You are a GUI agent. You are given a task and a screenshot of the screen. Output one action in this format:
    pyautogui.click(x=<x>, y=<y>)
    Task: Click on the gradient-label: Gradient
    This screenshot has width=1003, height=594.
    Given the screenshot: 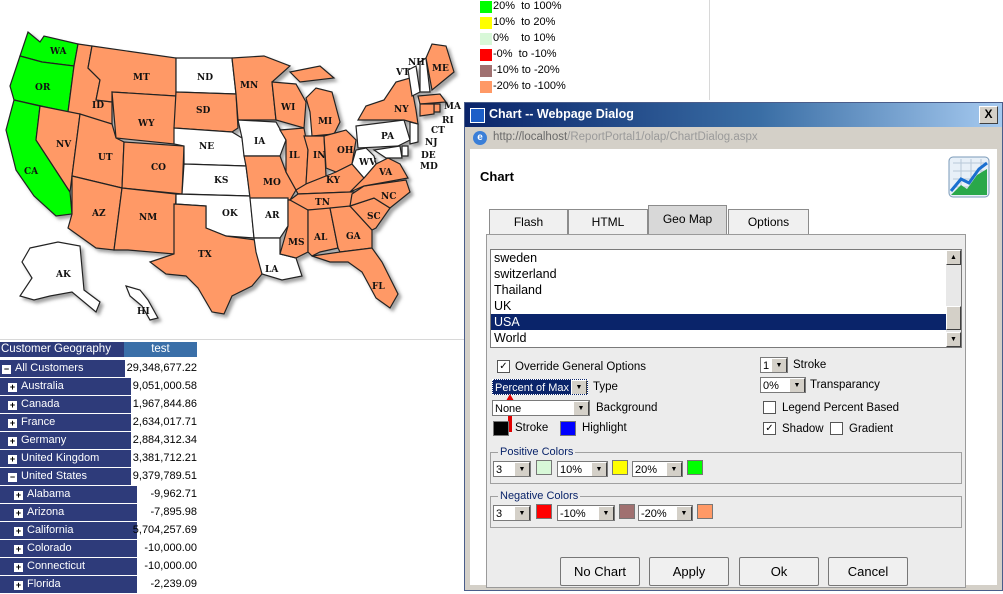 What is the action you would take?
    pyautogui.click(x=871, y=429)
    